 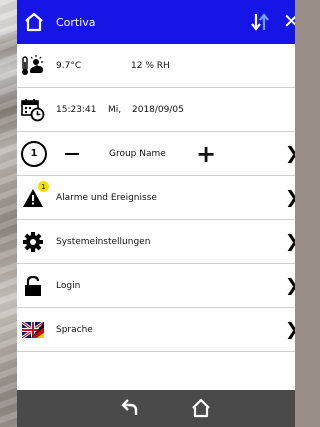 I want to click on menu-item-language: Sprache ❯, so click(x=156, y=330).